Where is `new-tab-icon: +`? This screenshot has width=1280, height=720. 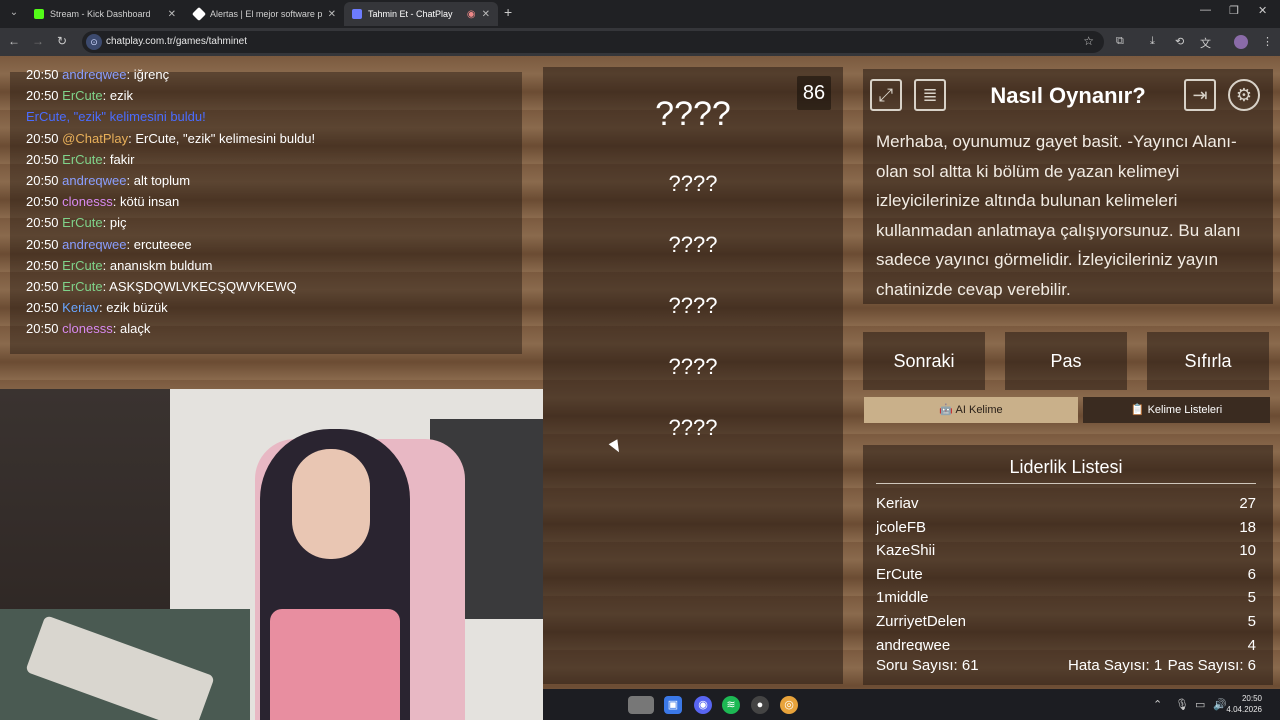
new-tab-icon: + is located at coordinates (508, 12).